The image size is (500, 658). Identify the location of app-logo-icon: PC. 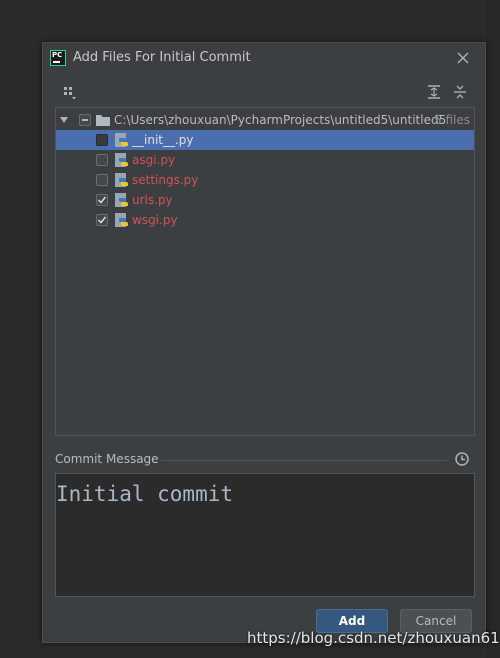
(58, 58).